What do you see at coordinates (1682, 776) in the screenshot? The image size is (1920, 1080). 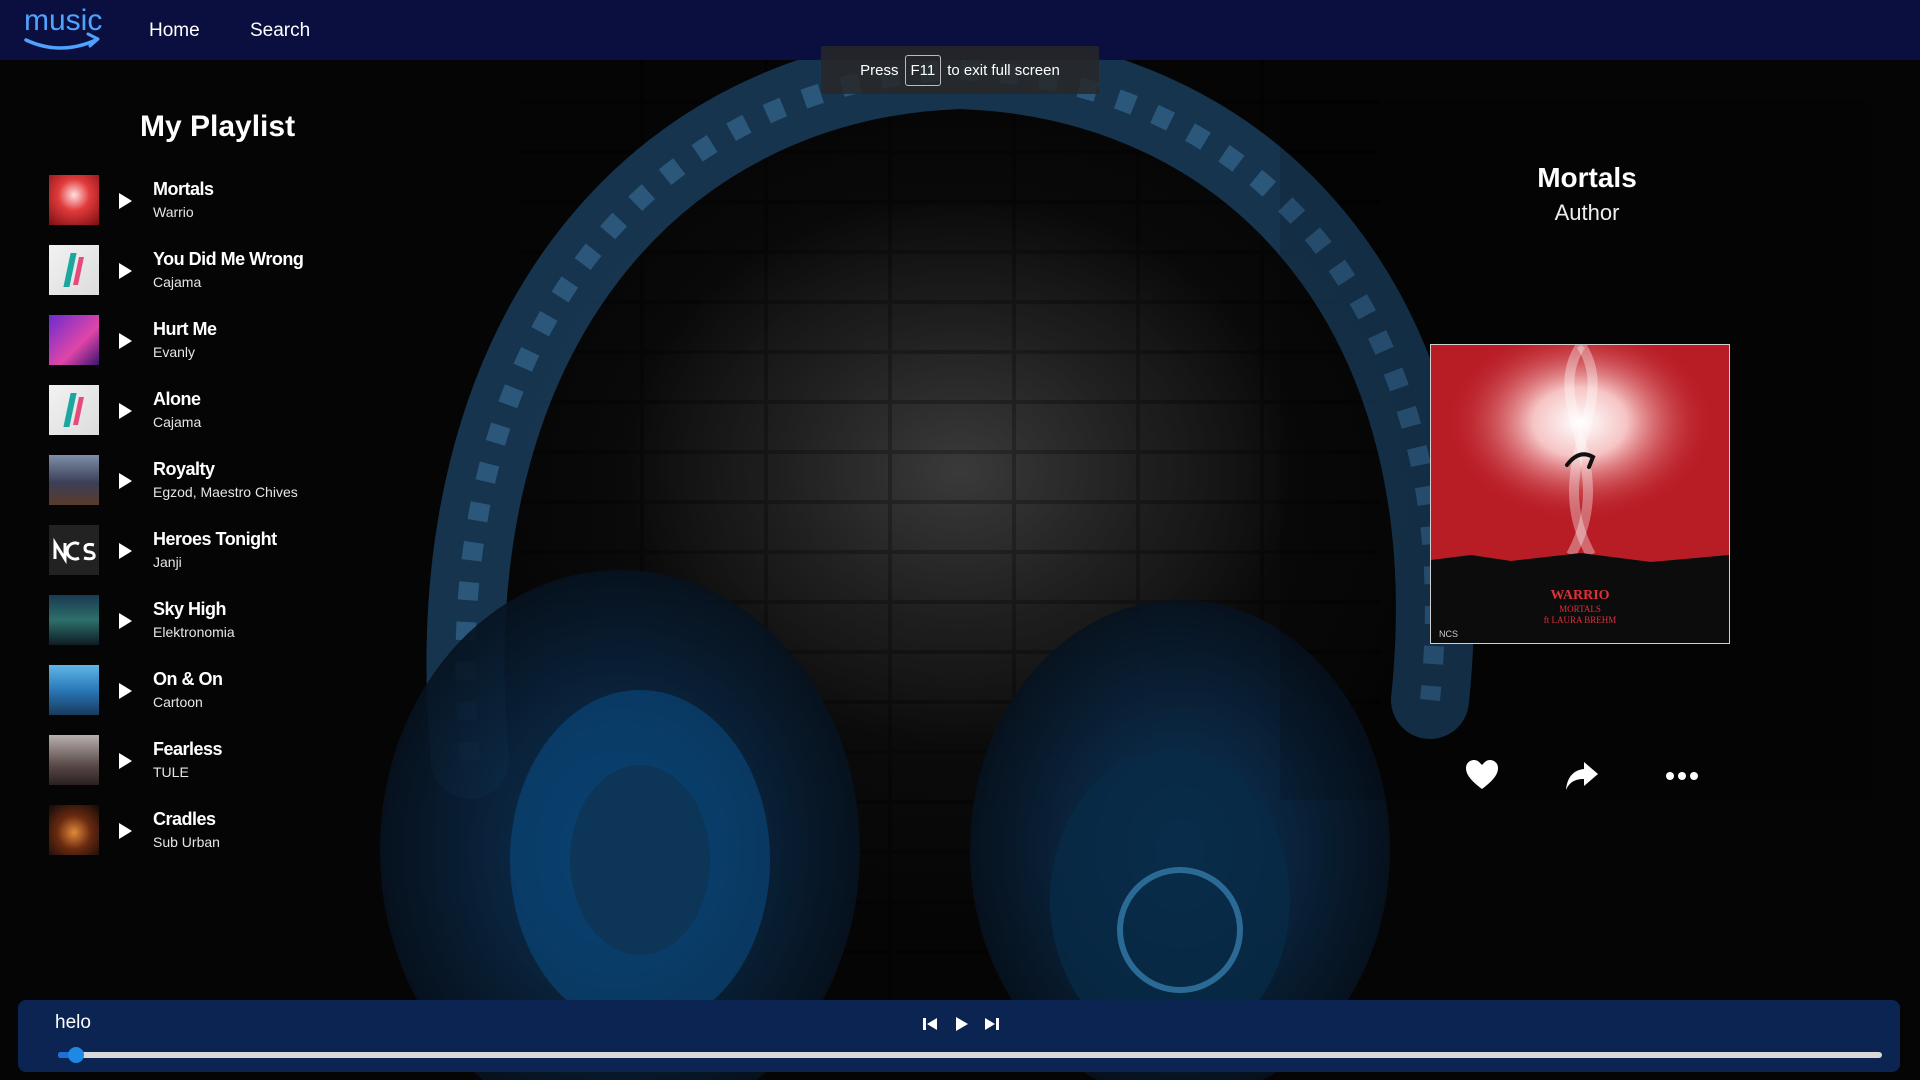 I see `more-options-icon` at bounding box center [1682, 776].